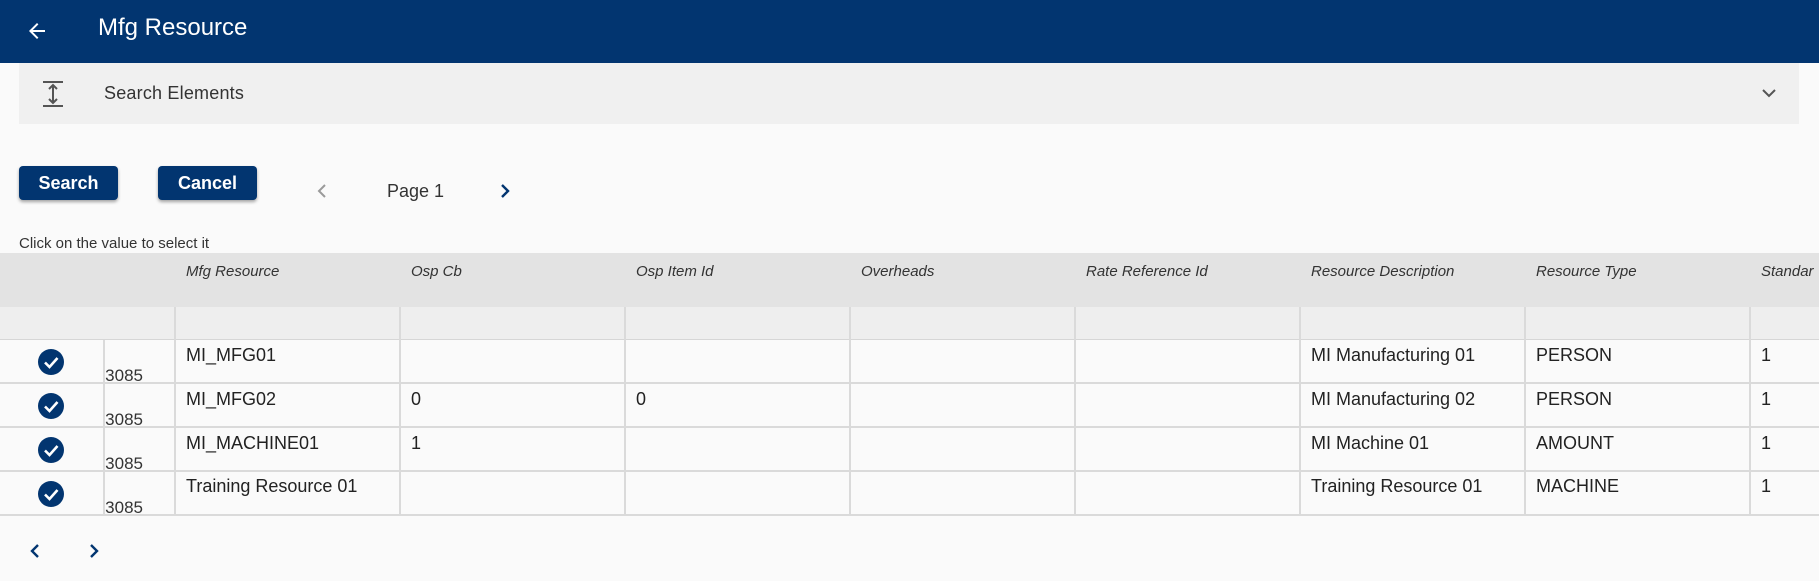 The height and width of the screenshot is (581, 1819). I want to click on page-indicator: Page 1, so click(416, 191).